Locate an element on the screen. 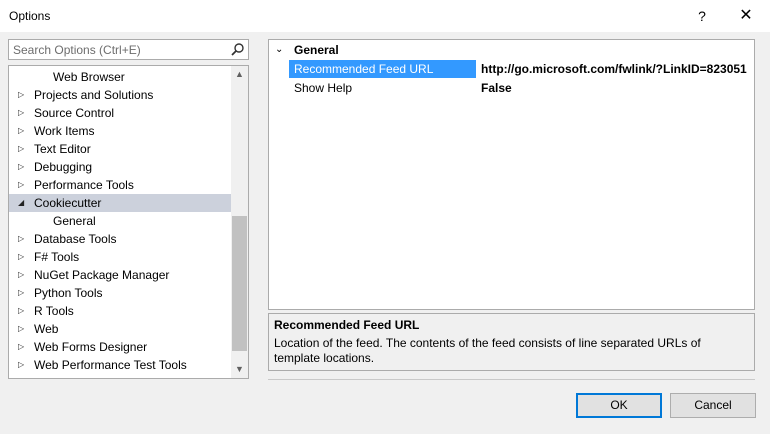  tree-item-label: Work Items is located at coordinates (64, 131).